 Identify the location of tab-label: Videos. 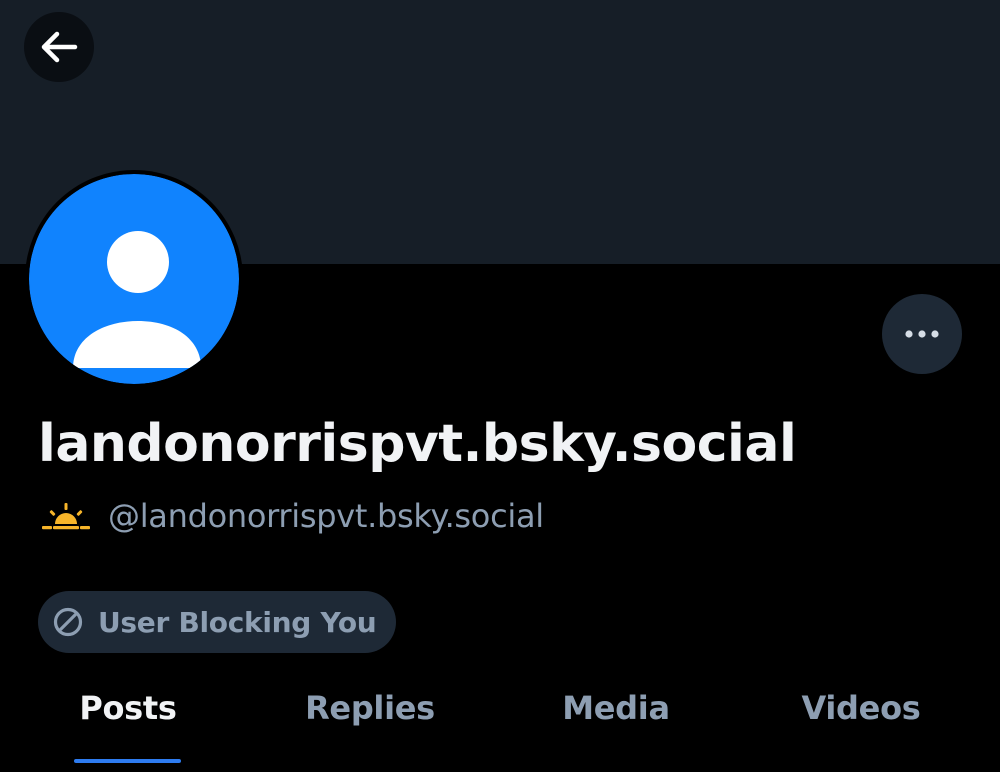
(861, 708).